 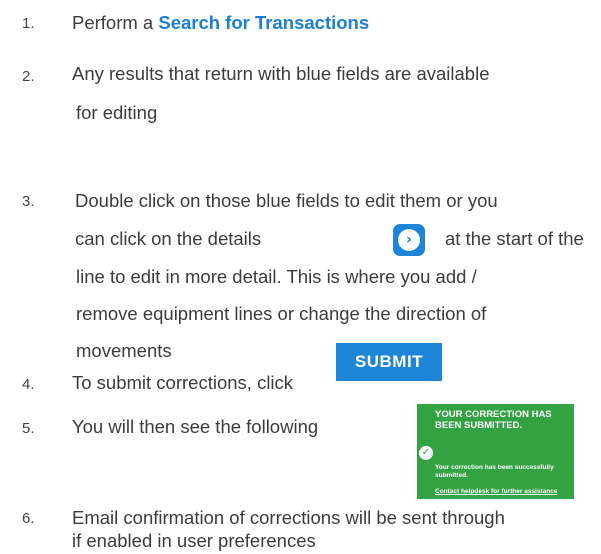 I want to click on step-number: 3., so click(x=28, y=201).